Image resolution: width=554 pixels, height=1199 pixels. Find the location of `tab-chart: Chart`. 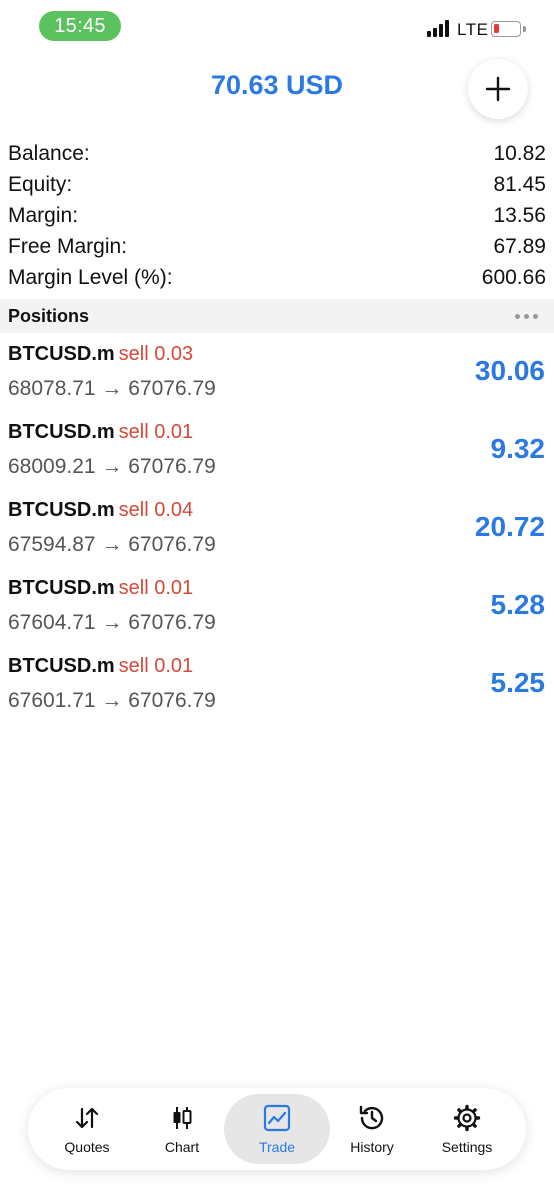

tab-chart: Chart is located at coordinates (182, 1129).